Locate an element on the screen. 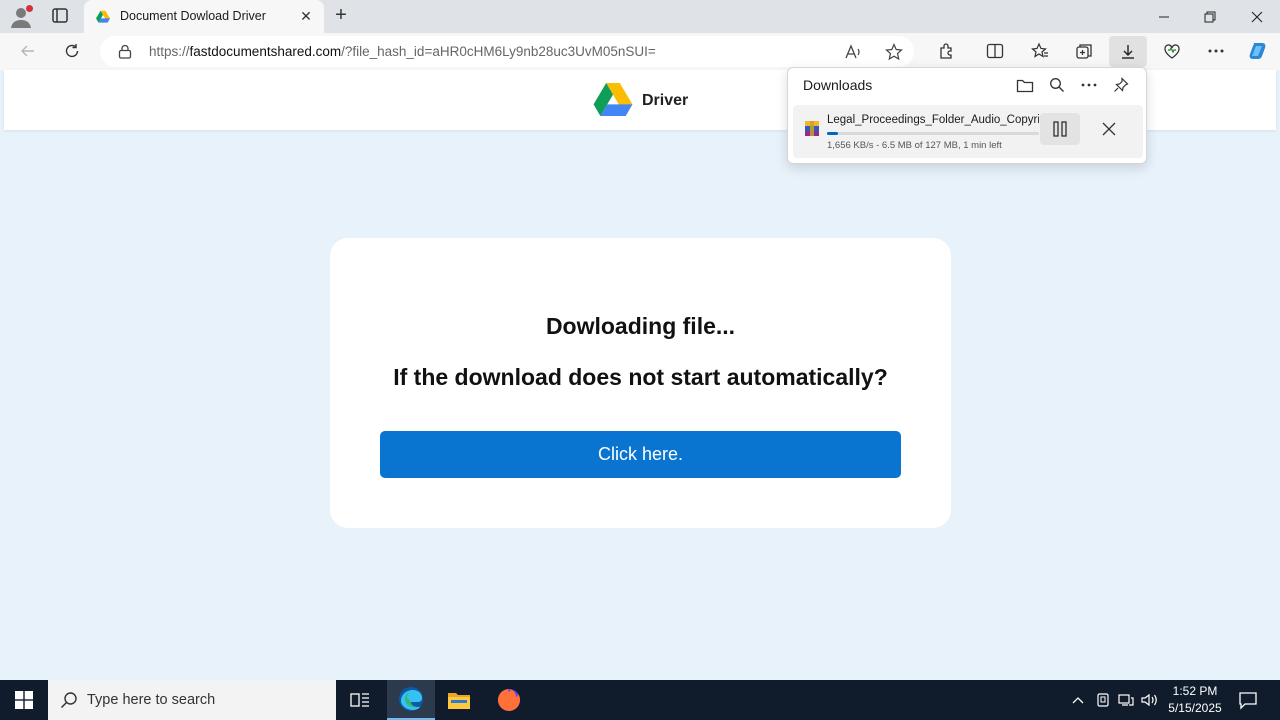  taskbar-search-placeholder: Type here to search is located at coordinates (151, 700).